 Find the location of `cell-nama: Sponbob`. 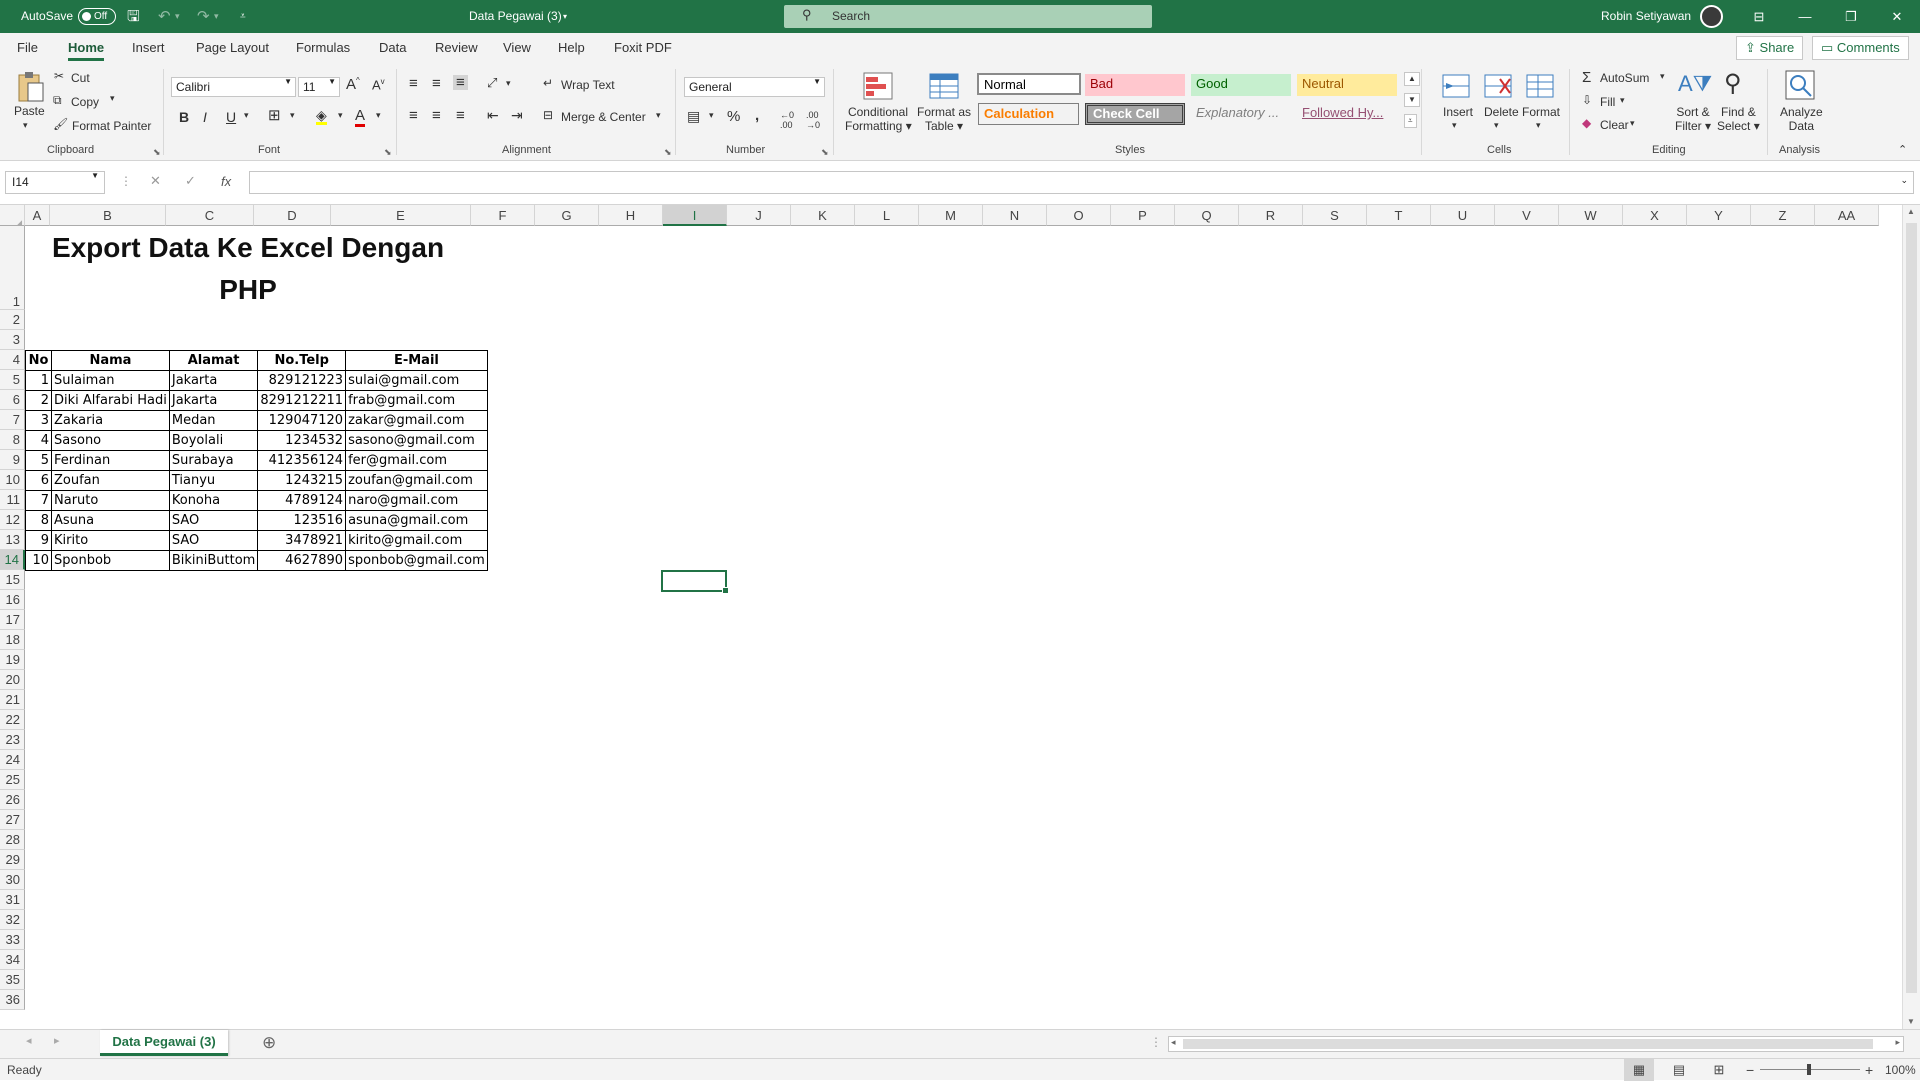

cell-nama: Sponbob is located at coordinates (110, 560).